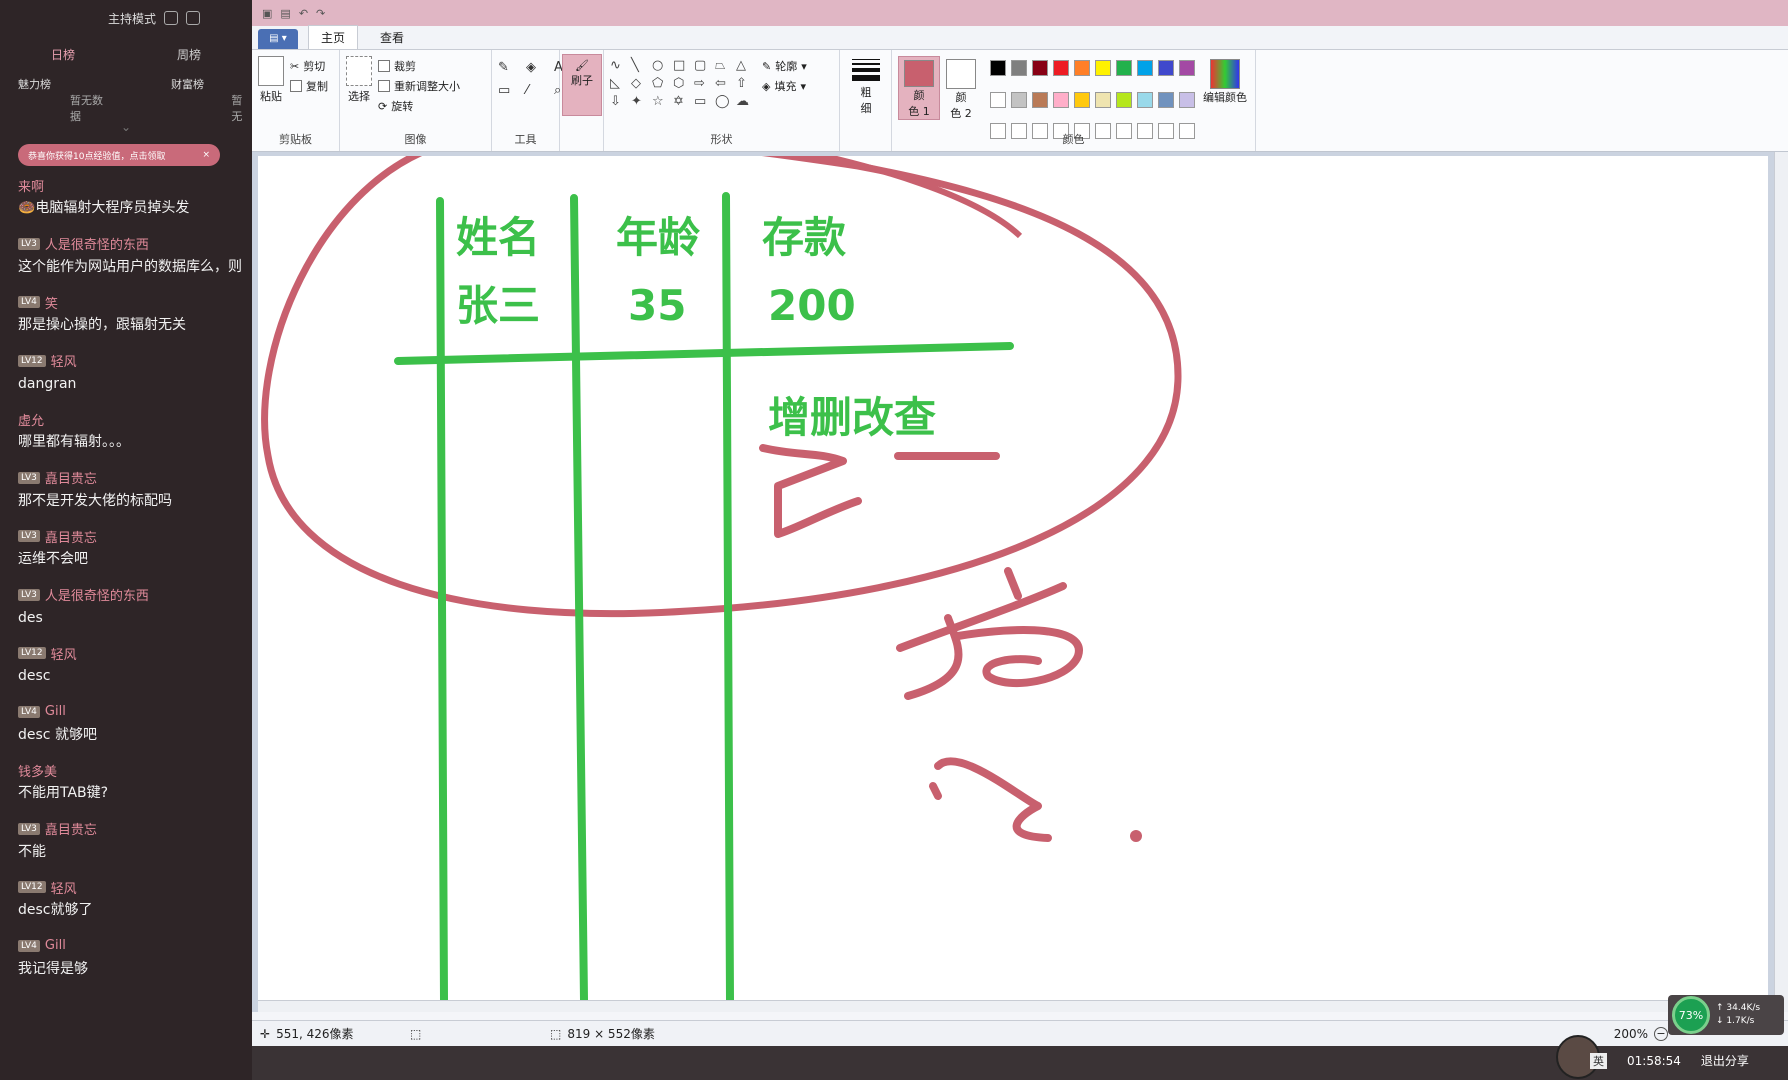  Describe the element at coordinates (784, 86) in the screenshot. I see `fill-button: ◈ 填充 ▾` at that location.